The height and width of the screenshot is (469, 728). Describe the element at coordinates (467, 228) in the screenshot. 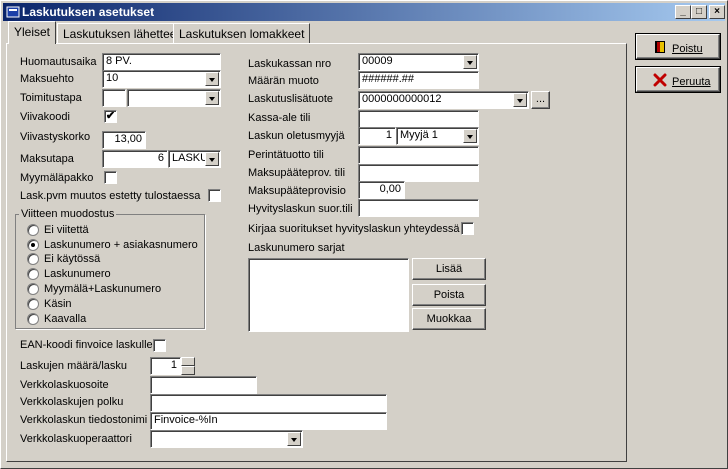

I see `kirjaa-suoritukset-checkbox` at that location.